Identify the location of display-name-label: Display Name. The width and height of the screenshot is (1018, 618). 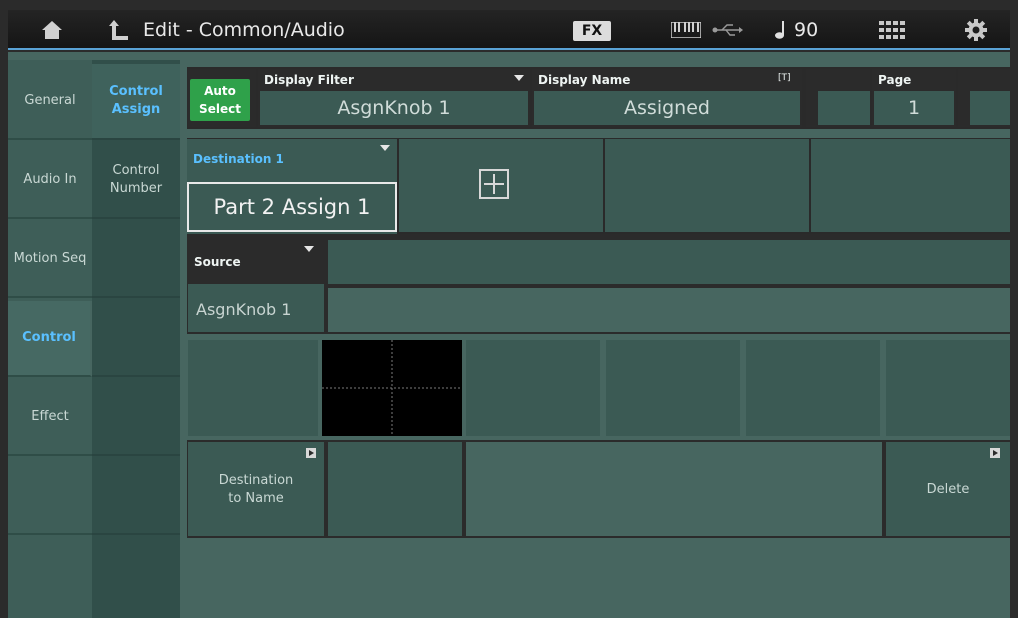
(584, 80).